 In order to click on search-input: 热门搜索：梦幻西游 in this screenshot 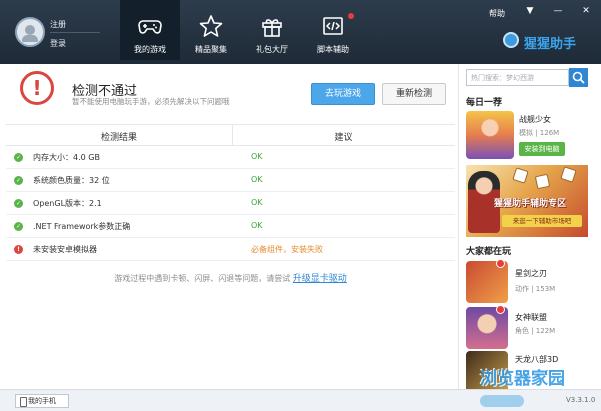, I will do `click(517, 77)`.